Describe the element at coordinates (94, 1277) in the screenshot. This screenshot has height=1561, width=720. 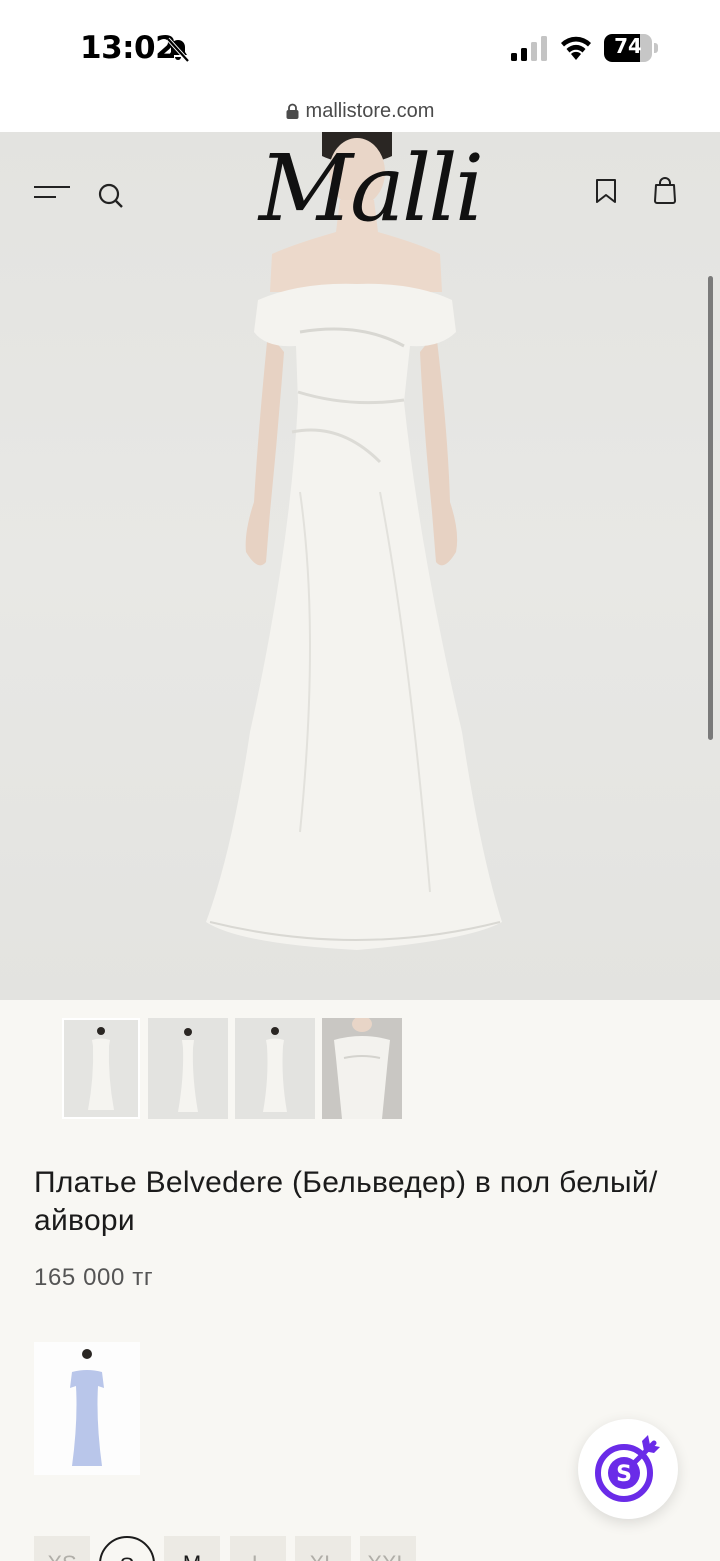
I see `product-price: 165 000 тг` at that location.